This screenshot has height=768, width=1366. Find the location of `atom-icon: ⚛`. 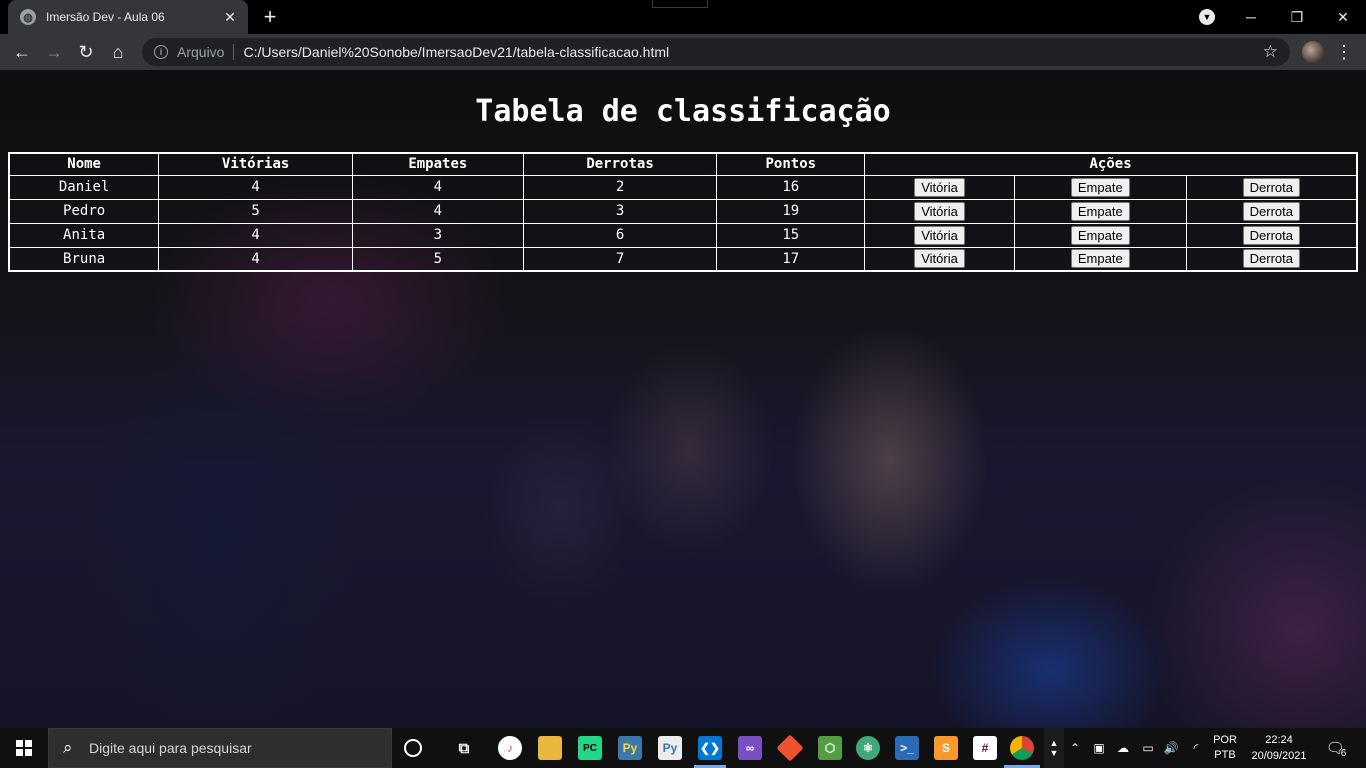

atom-icon: ⚛ is located at coordinates (868, 748).